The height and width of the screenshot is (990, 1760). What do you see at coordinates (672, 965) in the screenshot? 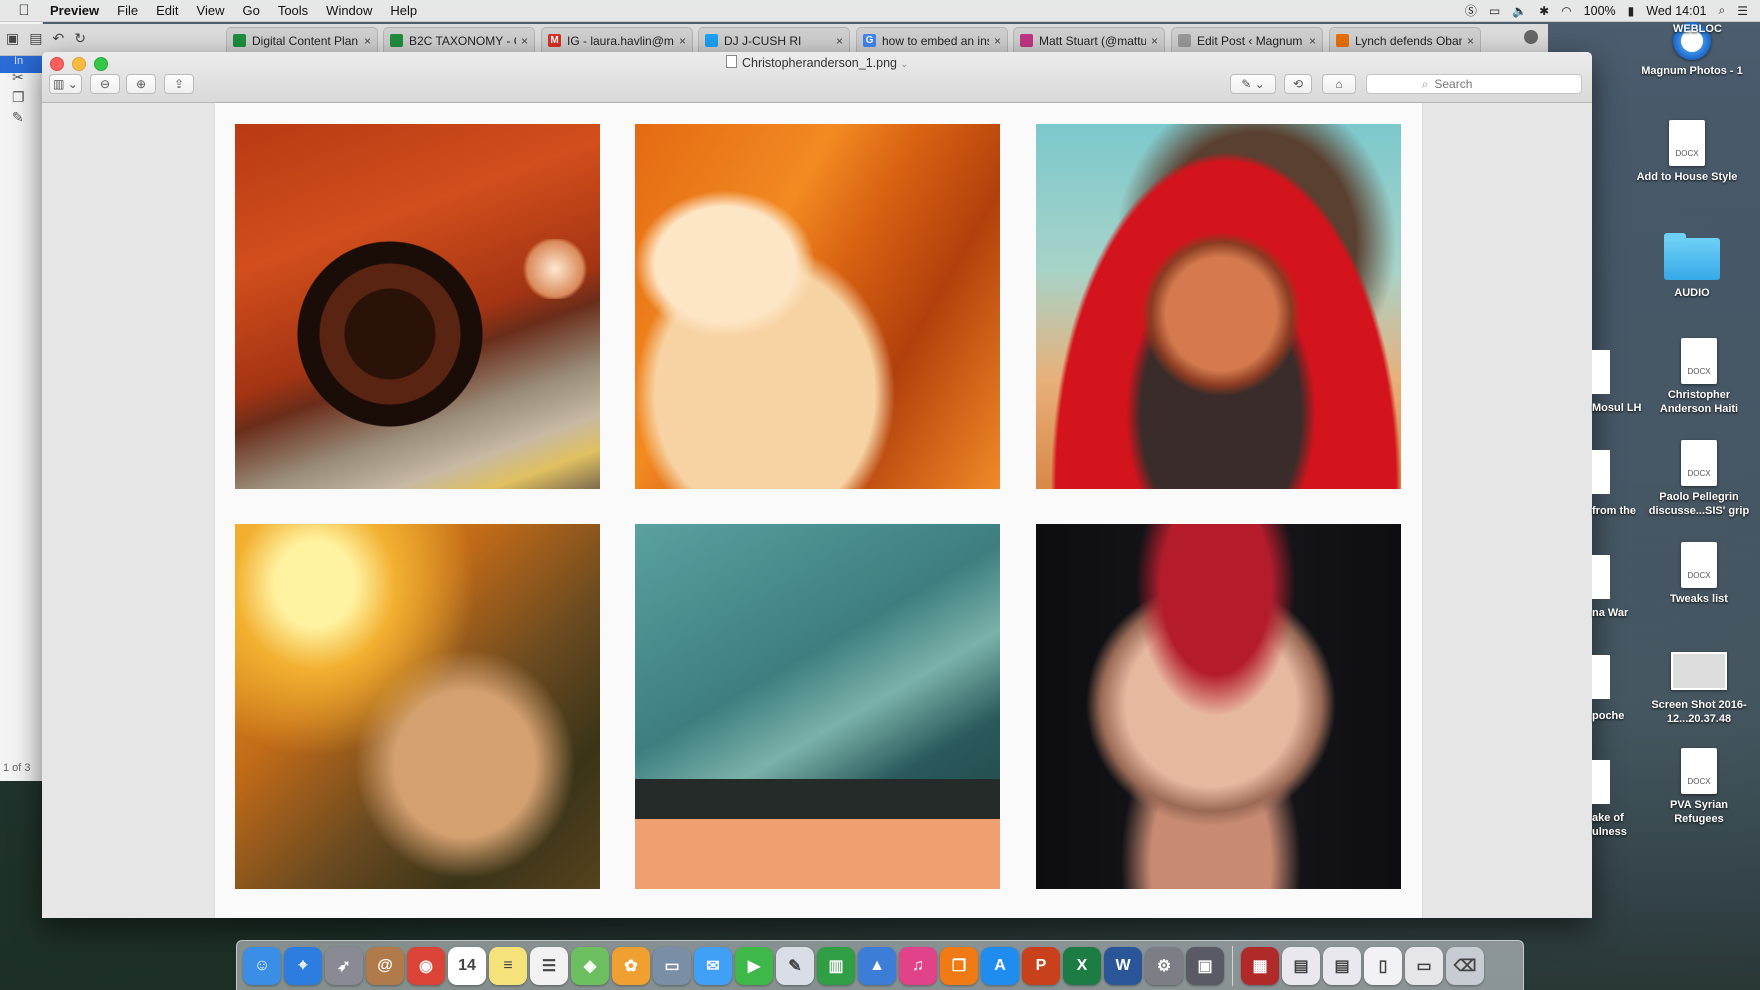
I see `image-capture-icon: ▭` at bounding box center [672, 965].